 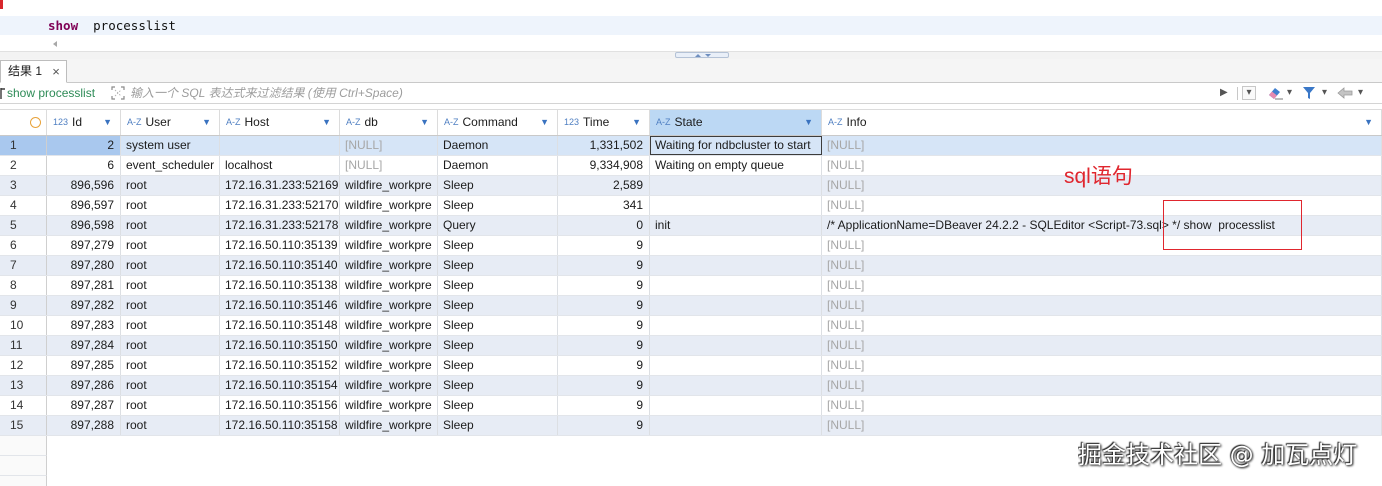 What do you see at coordinates (670, 93) in the screenshot?
I see `filter-expression-input` at bounding box center [670, 93].